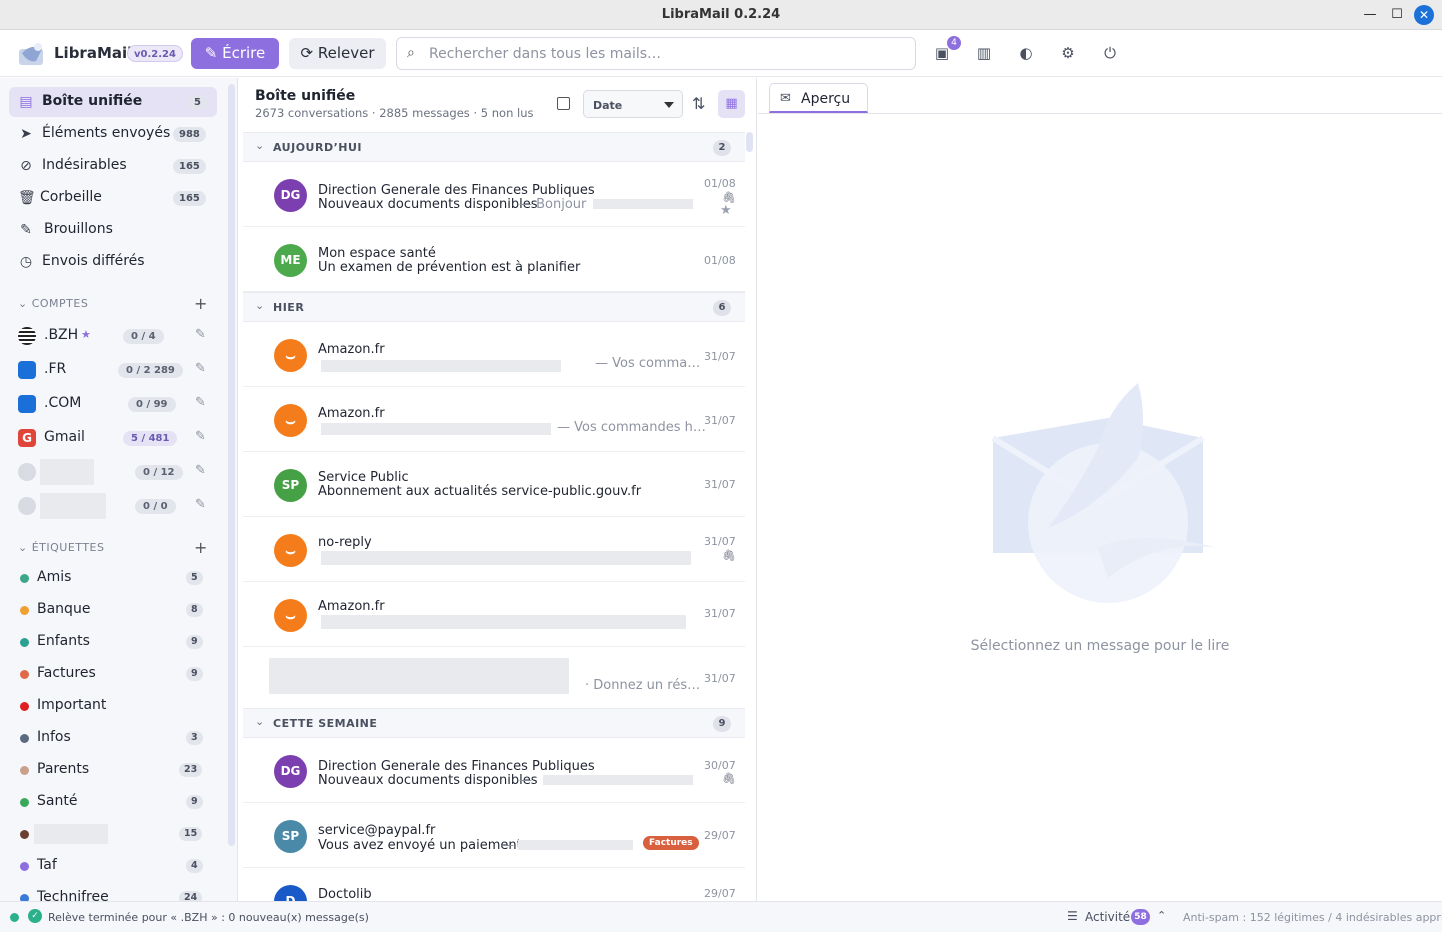 This screenshot has height=932, width=1442. Describe the element at coordinates (1100, 113) in the screenshot. I see `tab-divider` at that location.